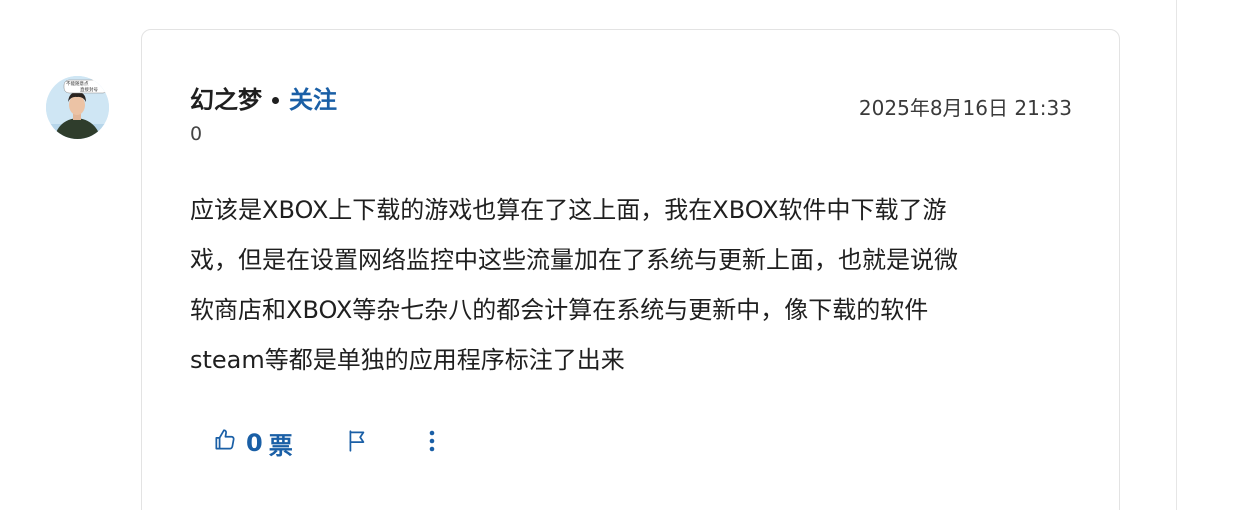 The image size is (1255, 510). Describe the element at coordinates (226, 100) in the screenshot. I see `author-name: 幻之梦` at that location.